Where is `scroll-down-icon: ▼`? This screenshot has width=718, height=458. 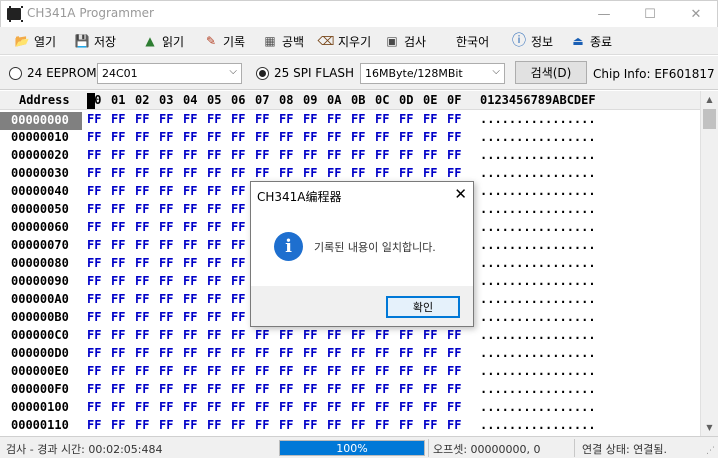 scroll-down-icon: ▼ is located at coordinates (709, 427).